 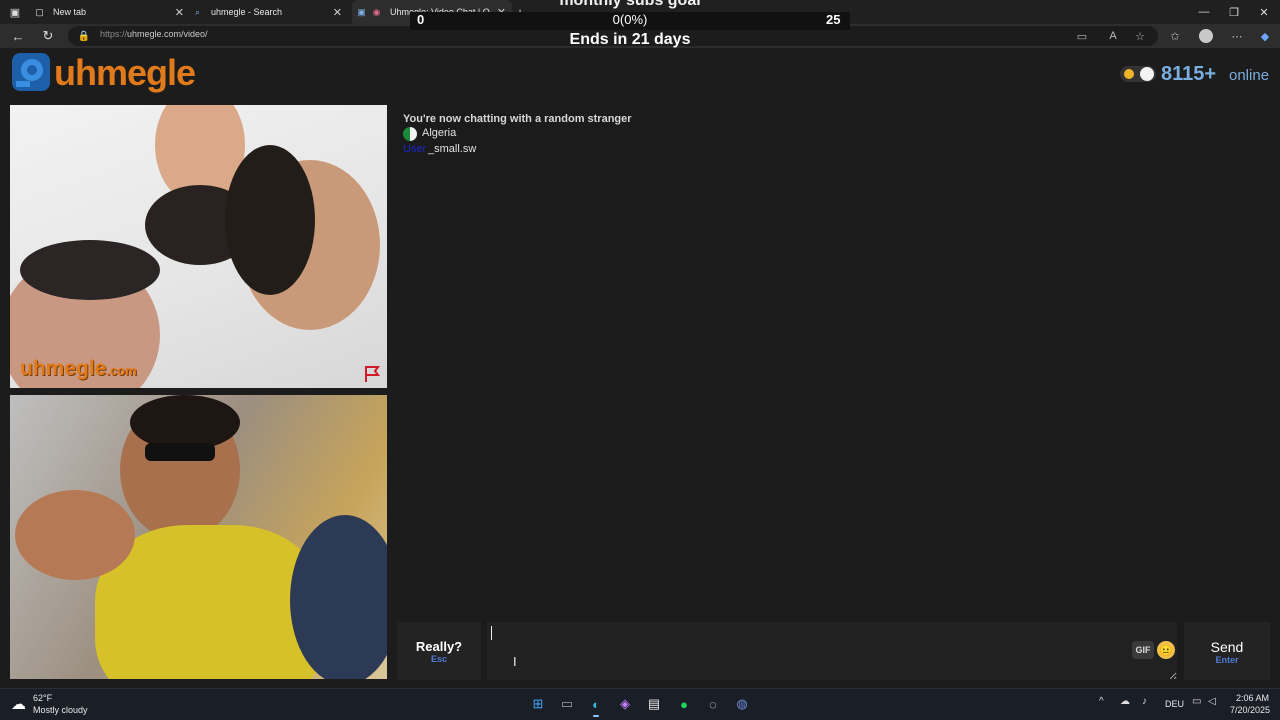 What do you see at coordinates (198, 246) in the screenshot?
I see `stranger-video: uhmegle.com` at bounding box center [198, 246].